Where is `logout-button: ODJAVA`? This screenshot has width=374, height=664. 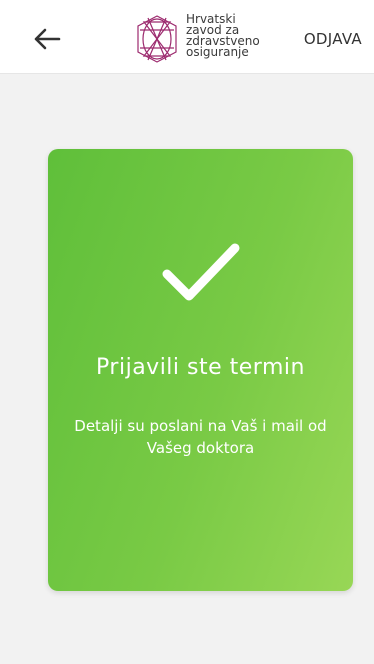
logout-button: ODJAVA is located at coordinates (333, 39).